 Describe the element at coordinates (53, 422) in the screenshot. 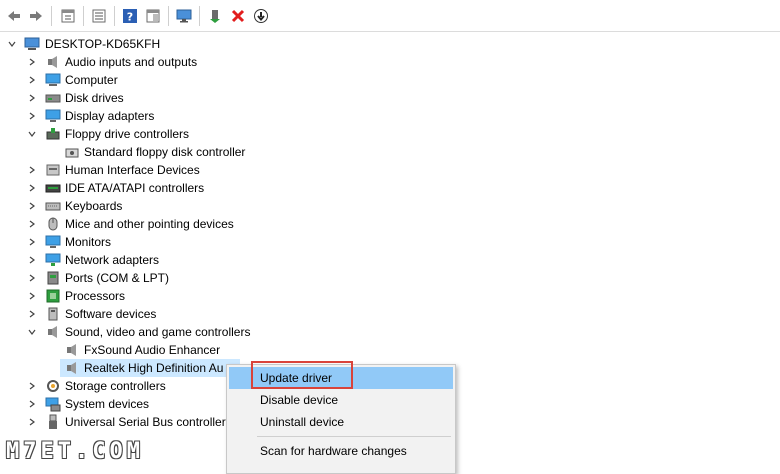

I see `usb-icon` at that location.